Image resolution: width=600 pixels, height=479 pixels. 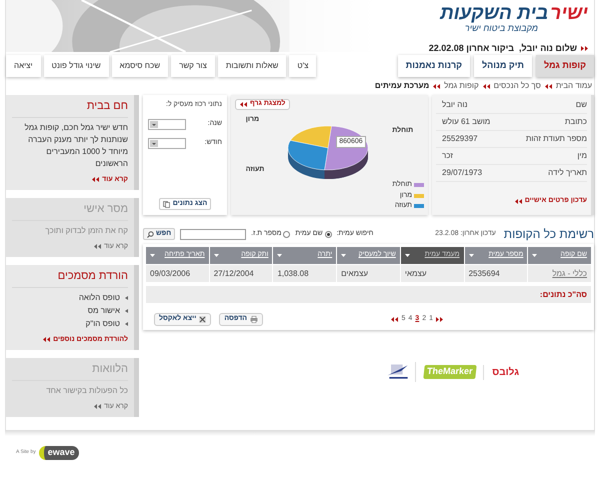 What do you see at coordinates (502, 48) in the screenshot?
I see `greeting-text: שלום נוה יובל, ביקור אחרון 22.02.08` at bounding box center [502, 48].